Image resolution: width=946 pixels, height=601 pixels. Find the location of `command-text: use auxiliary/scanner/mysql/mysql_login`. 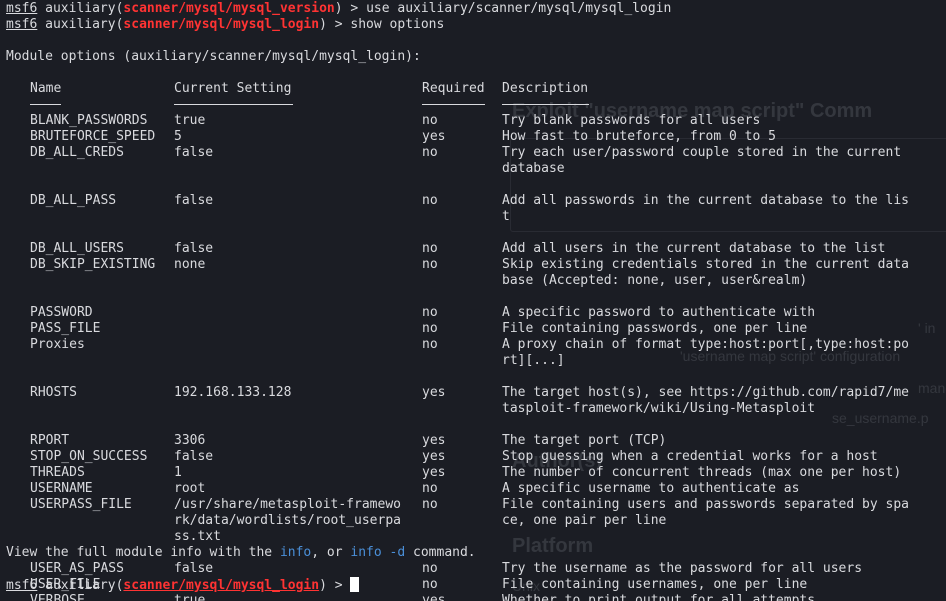

command-text: use auxiliary/scanner/mysql/mysql_login is located at coordinates (519, 8).